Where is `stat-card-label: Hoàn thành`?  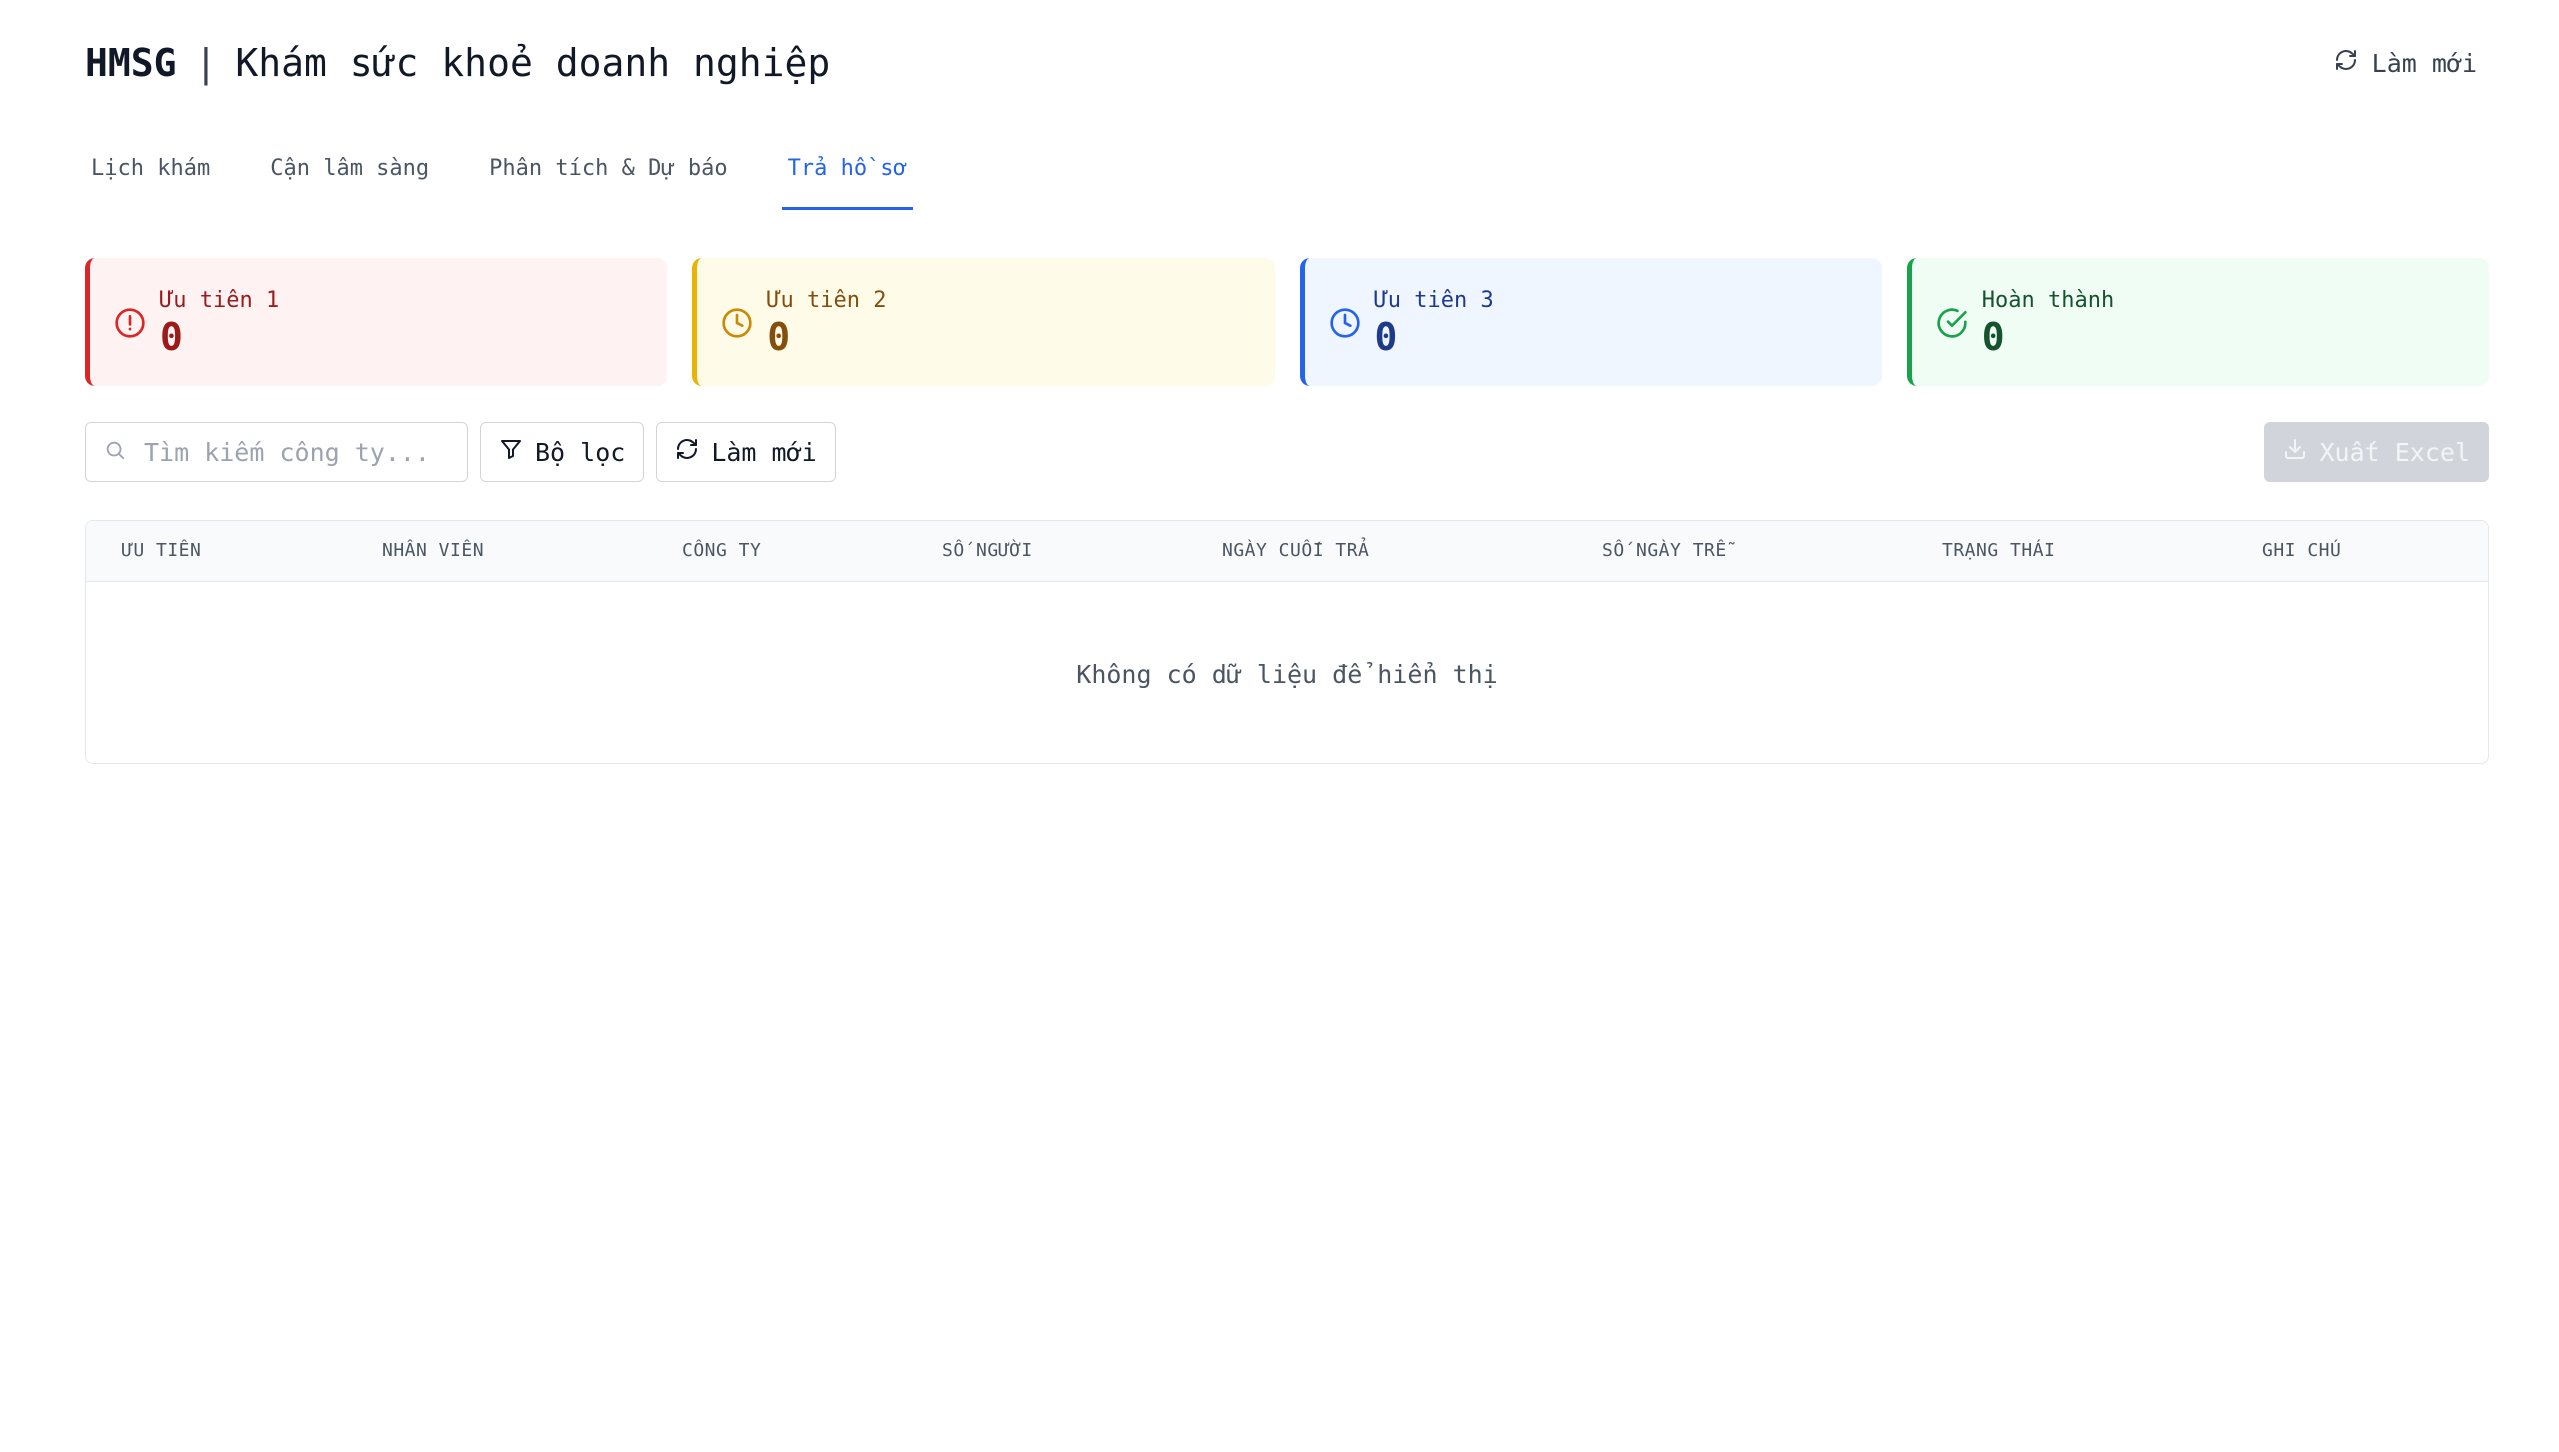
stat-card-label: Hoàn thành is located at coordinates (2048, 300).